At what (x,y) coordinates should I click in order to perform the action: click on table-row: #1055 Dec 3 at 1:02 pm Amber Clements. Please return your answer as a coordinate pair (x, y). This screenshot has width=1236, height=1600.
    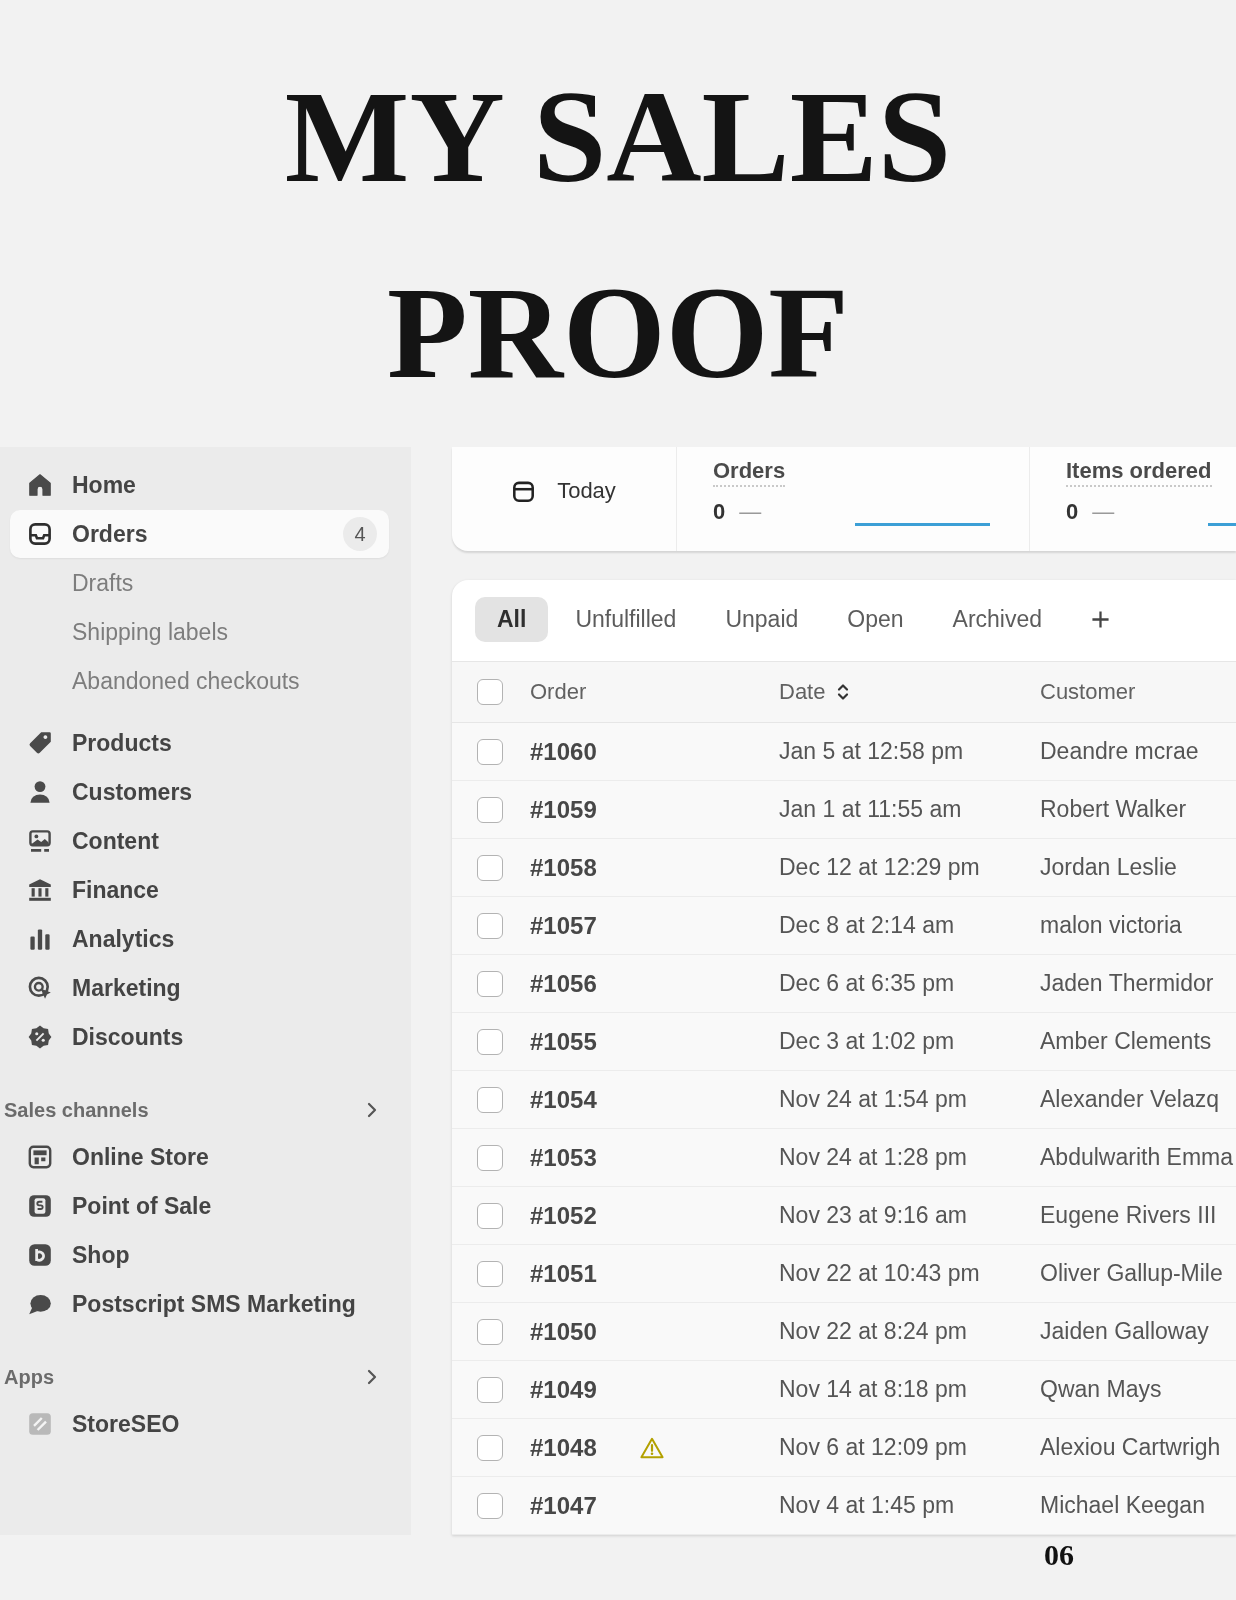
    Looking at the image, I should click on (844, 1042).